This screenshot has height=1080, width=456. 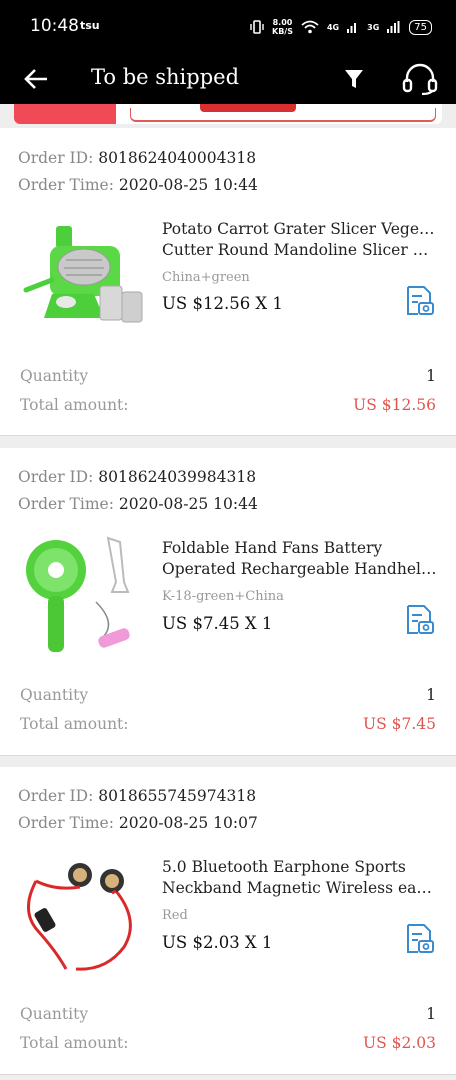 What do you see at coordinates (177, 477) in the screenshot?
I see `order-id-value: 8018624039984318` at bounding box center [177, 477].